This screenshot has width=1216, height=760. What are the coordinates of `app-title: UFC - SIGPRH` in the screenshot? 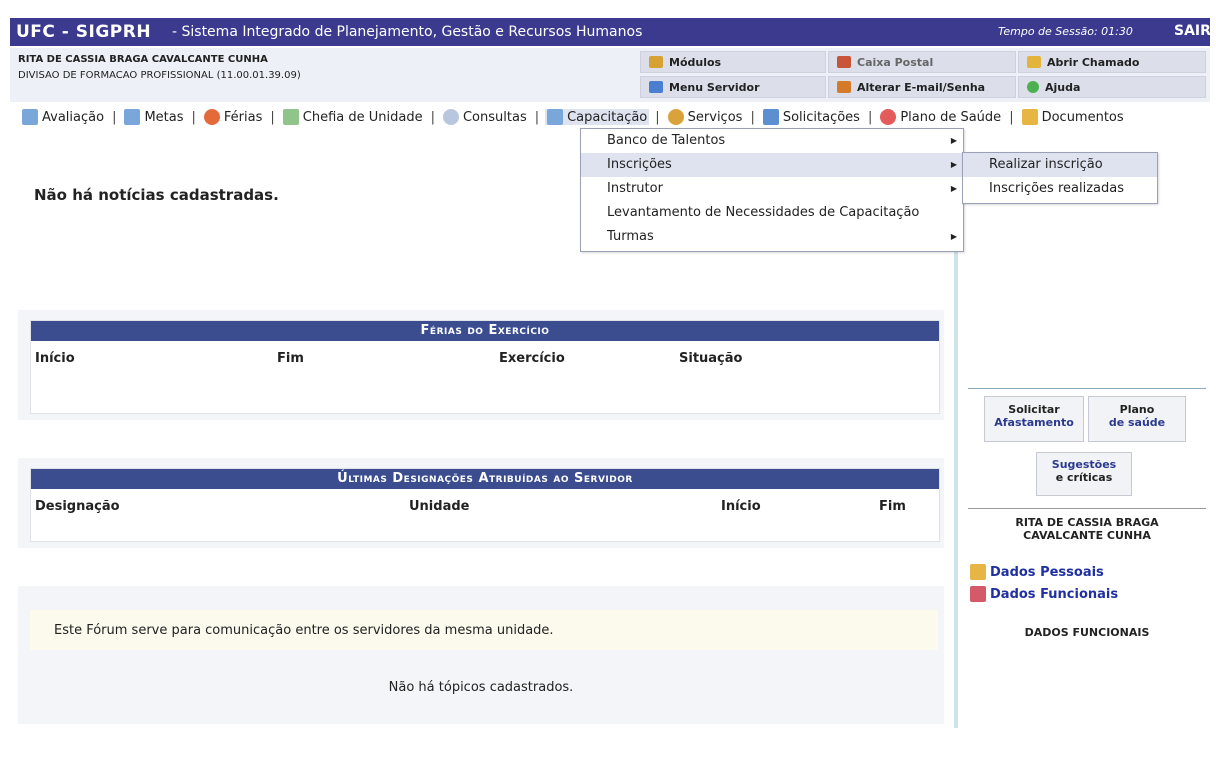 It's located at (84, 32).